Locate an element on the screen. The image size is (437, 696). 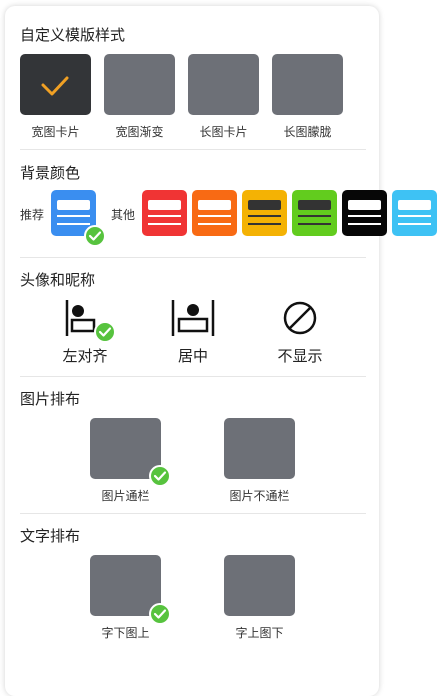
template-option-label: 长图朦胧 is located at coordinates (307, 132).